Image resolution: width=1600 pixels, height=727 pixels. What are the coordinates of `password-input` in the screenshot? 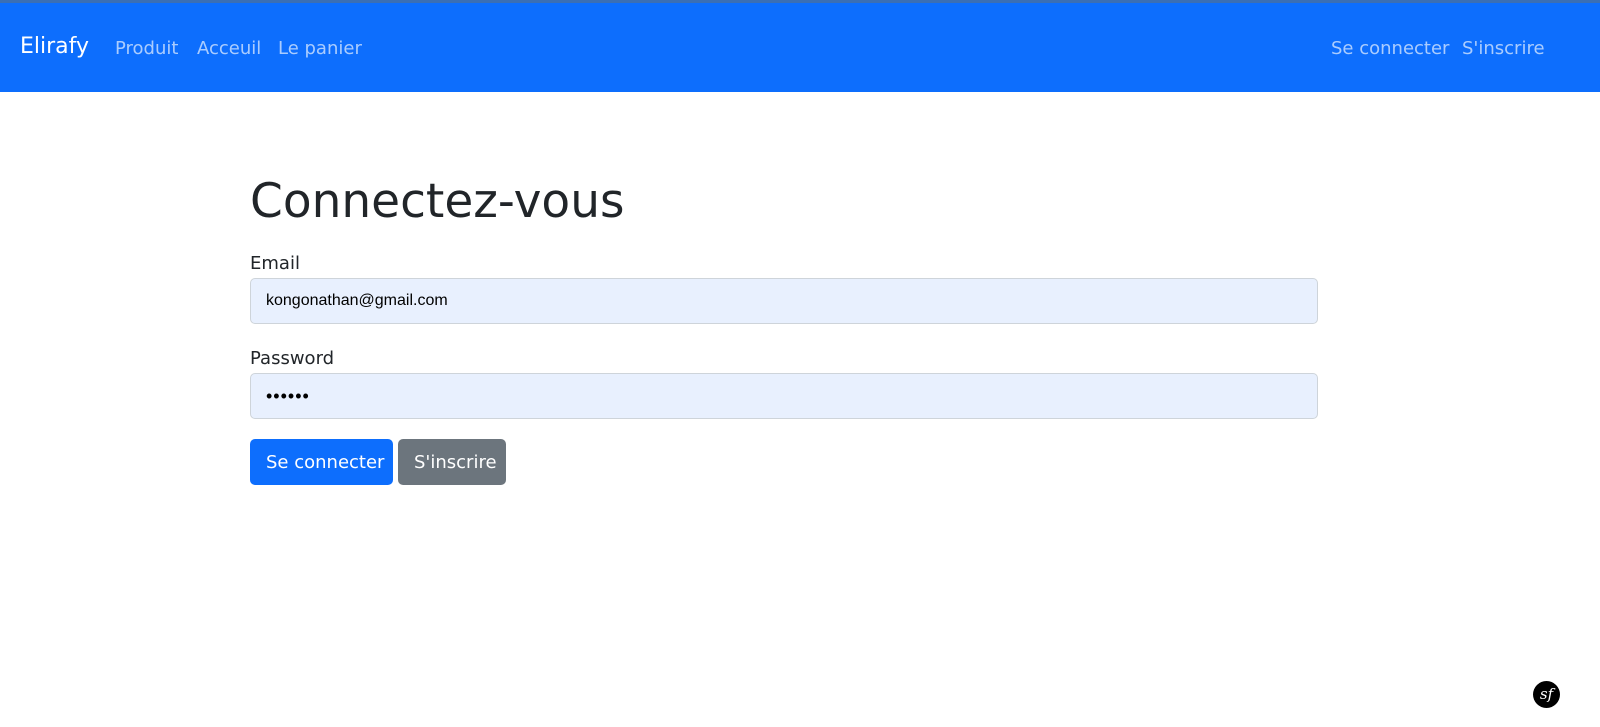 It's located at (784, 396).